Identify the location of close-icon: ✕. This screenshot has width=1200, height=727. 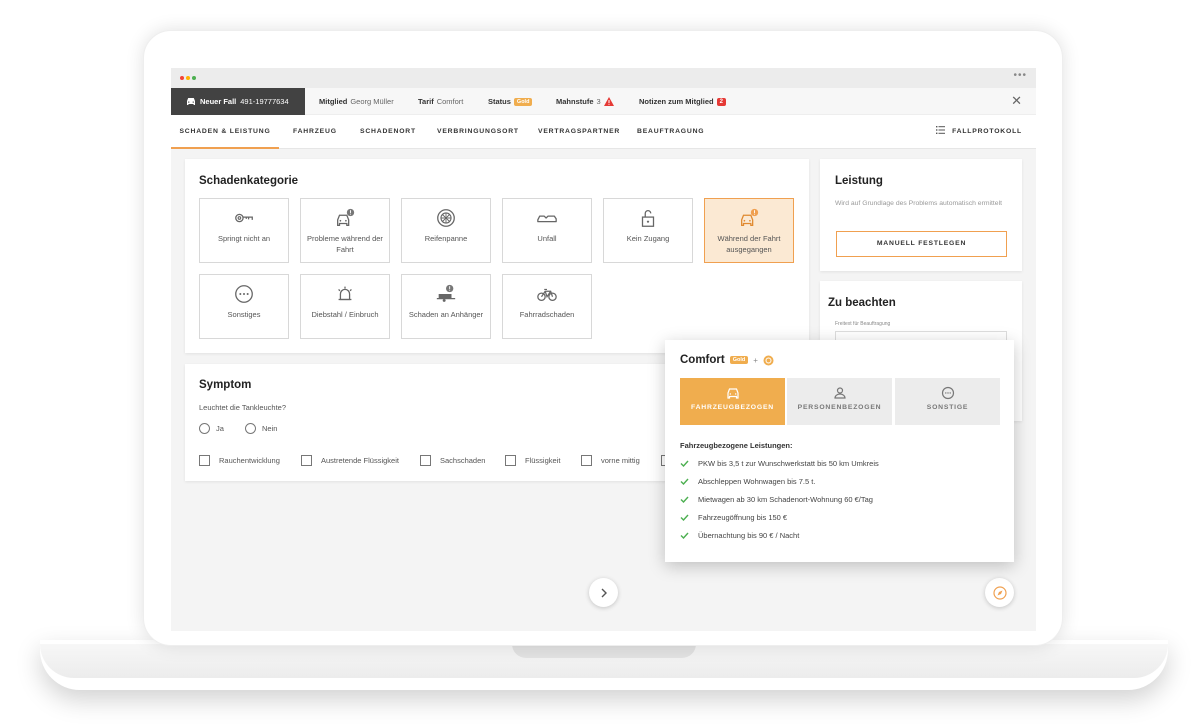
(1016, 101).